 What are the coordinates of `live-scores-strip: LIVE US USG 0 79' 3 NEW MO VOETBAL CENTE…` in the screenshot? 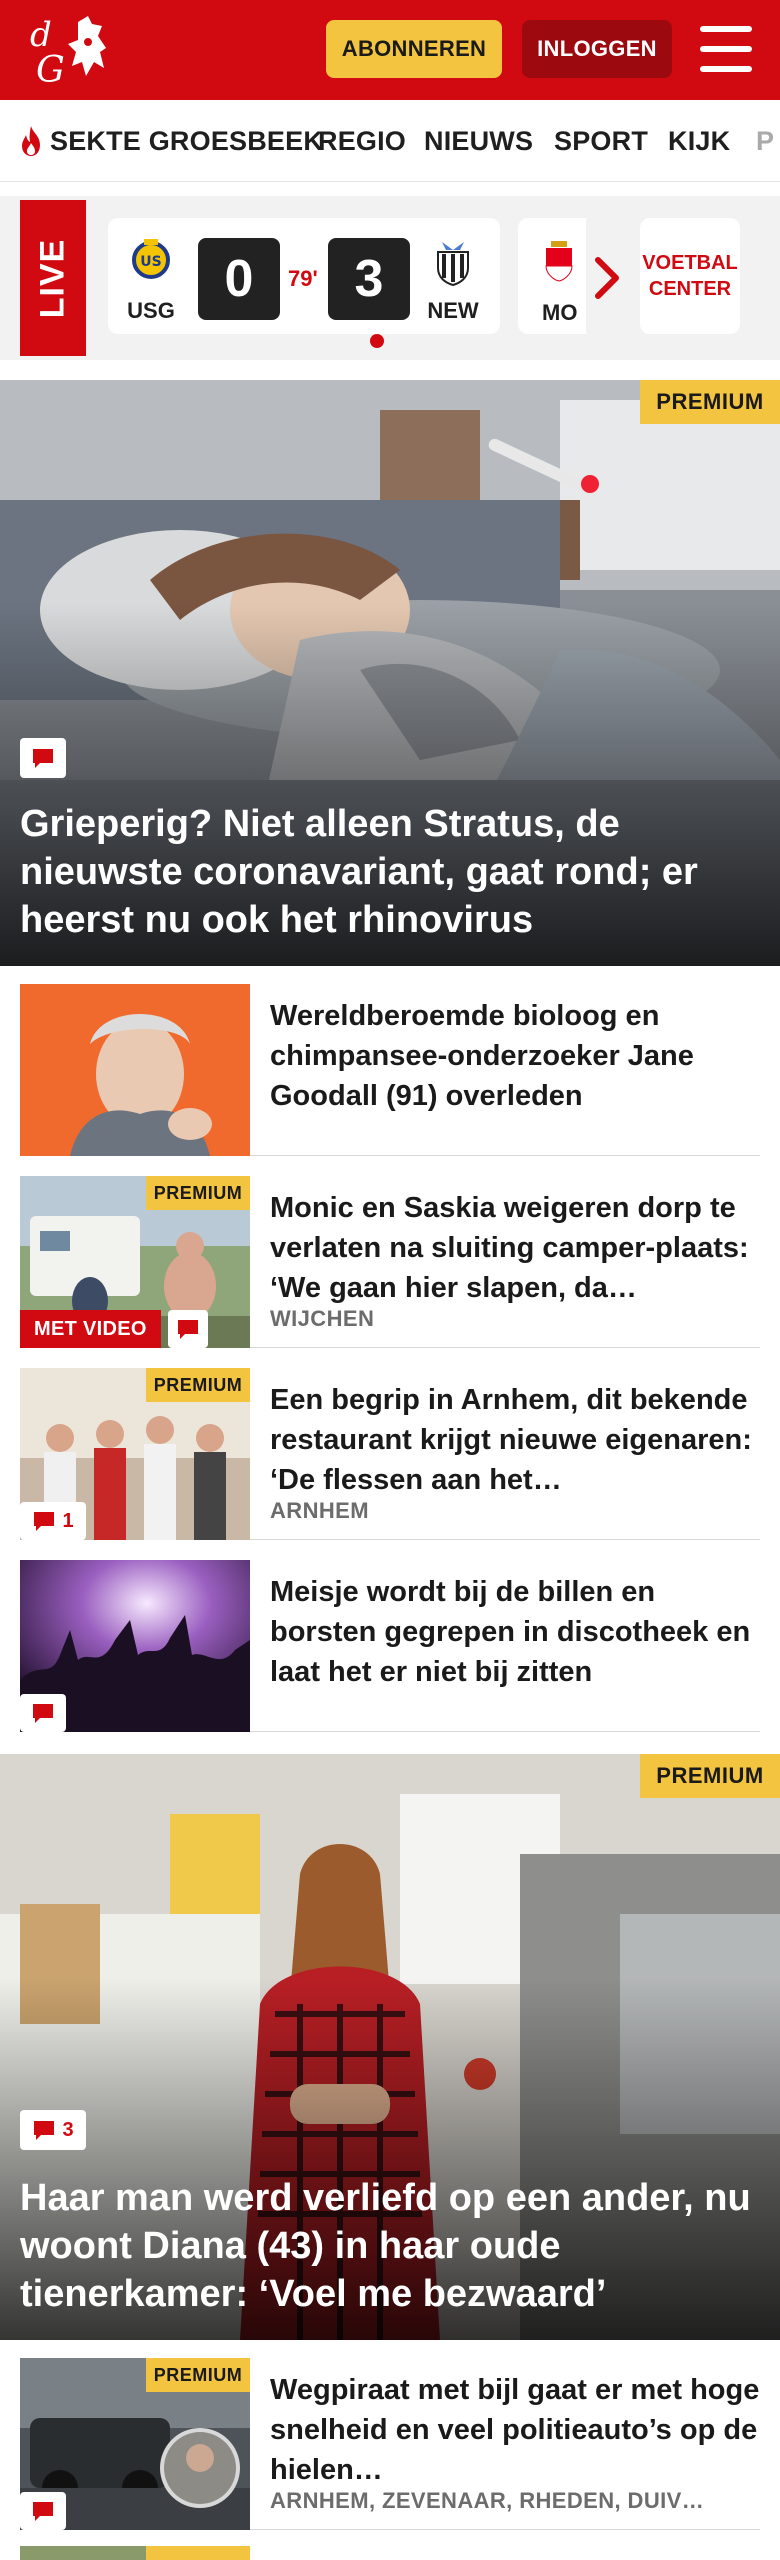 It's located at (390, 278).